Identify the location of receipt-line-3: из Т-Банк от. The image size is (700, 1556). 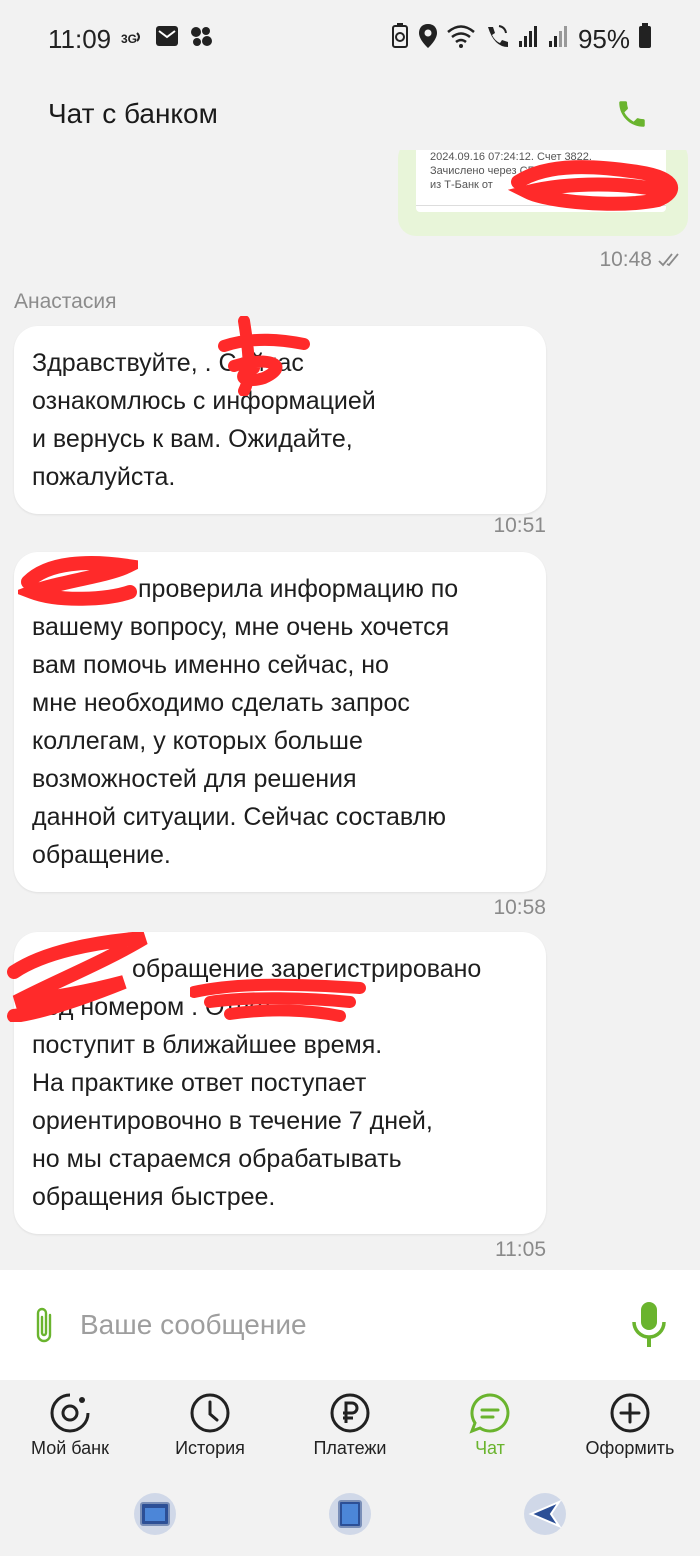
(461, 185).